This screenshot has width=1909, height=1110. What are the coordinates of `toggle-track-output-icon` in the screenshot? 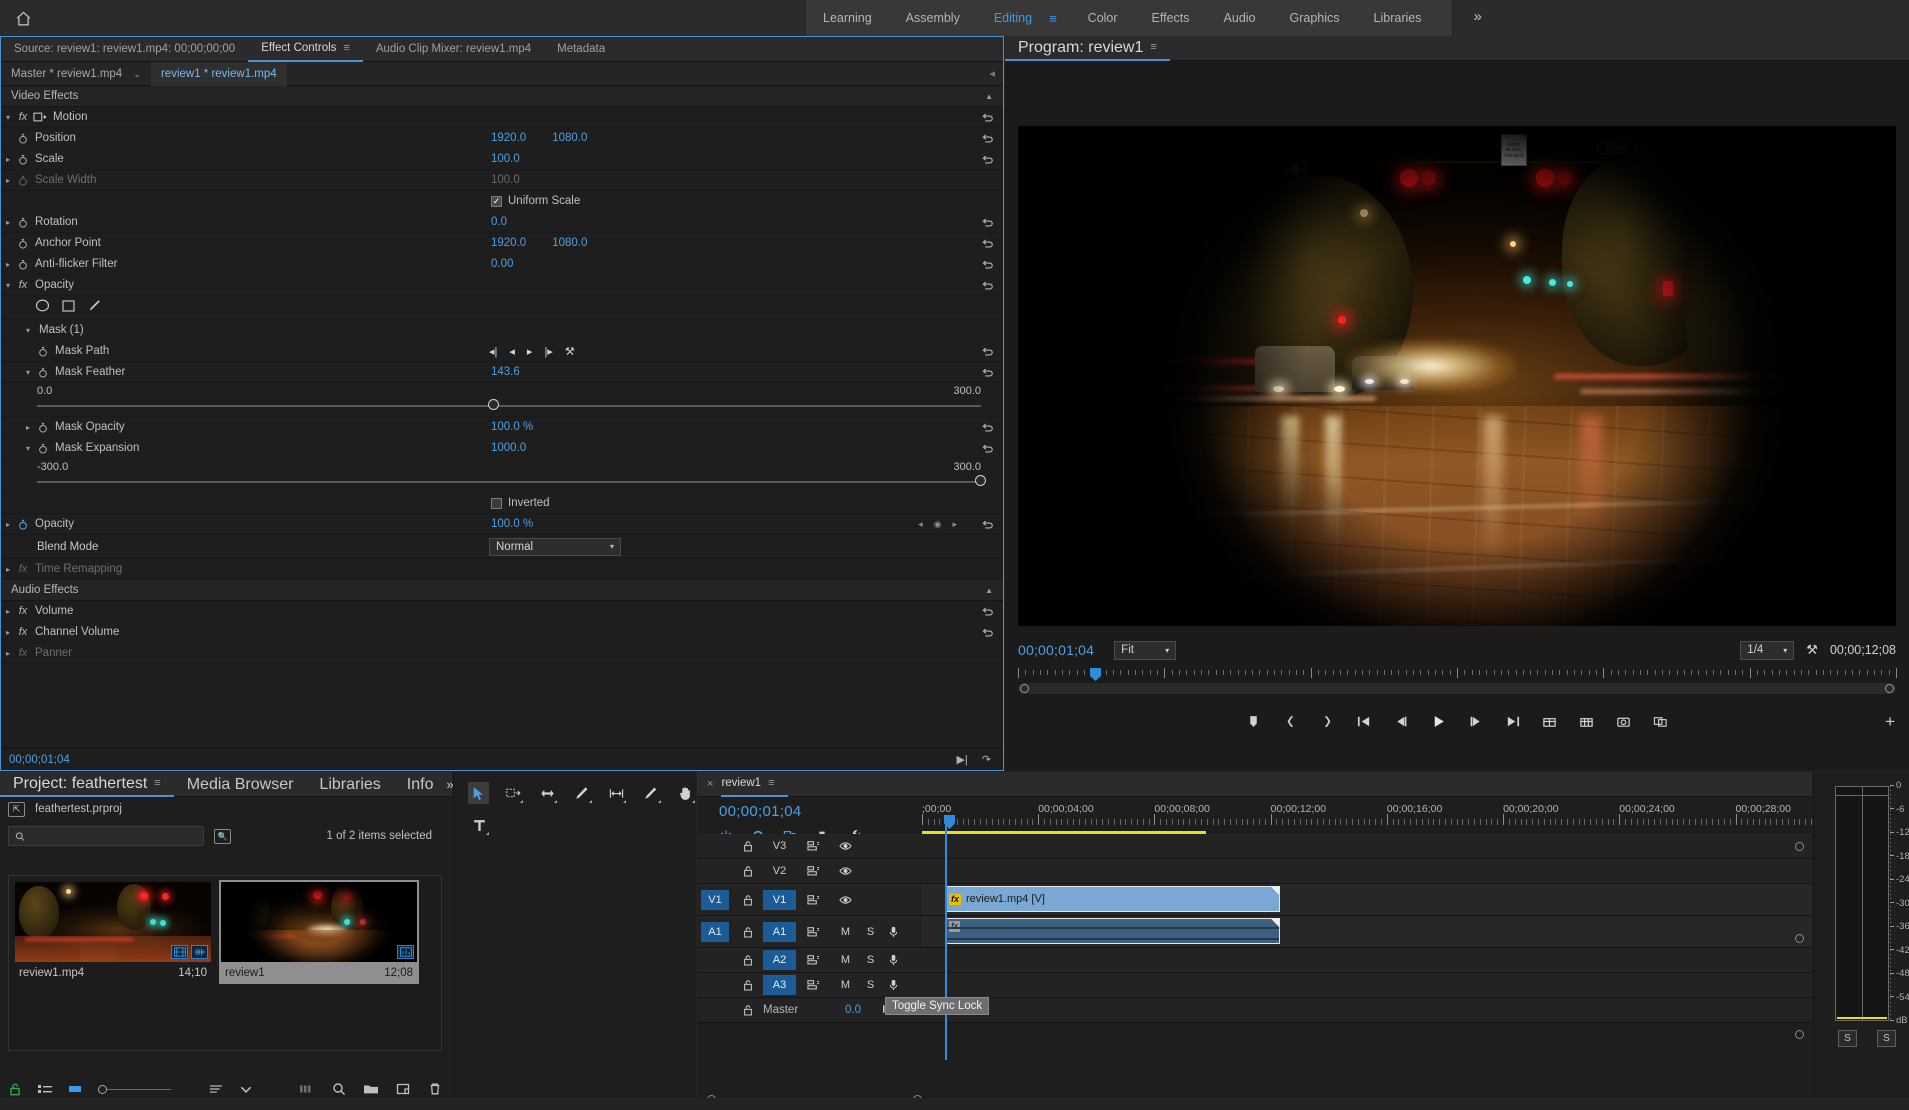 It's located at (845, 871).